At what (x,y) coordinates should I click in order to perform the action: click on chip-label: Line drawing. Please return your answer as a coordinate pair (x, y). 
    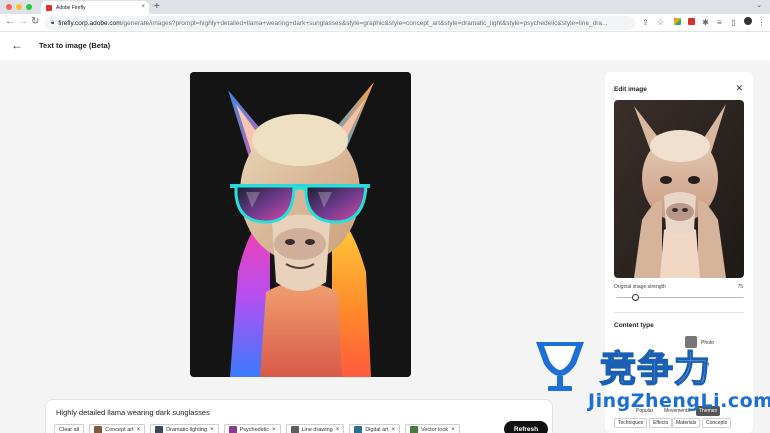
    Looking at the image, I should click on (317, 430).